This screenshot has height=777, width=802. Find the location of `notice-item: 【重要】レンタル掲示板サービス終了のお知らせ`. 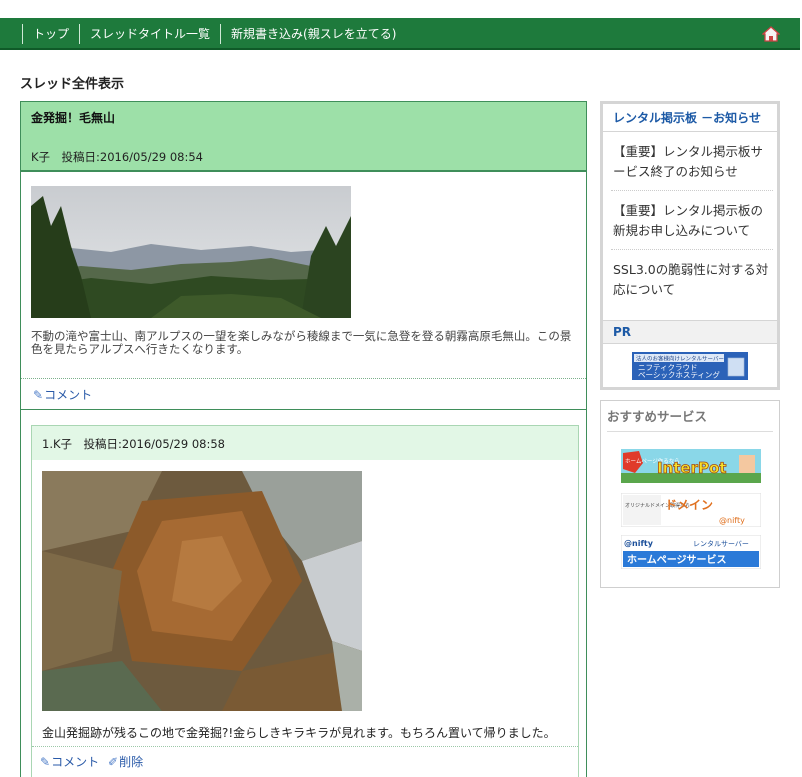

notice-item: 【重要】レンタル掲示板サービス終了のお知らせ is located at coordinates (692, 161).